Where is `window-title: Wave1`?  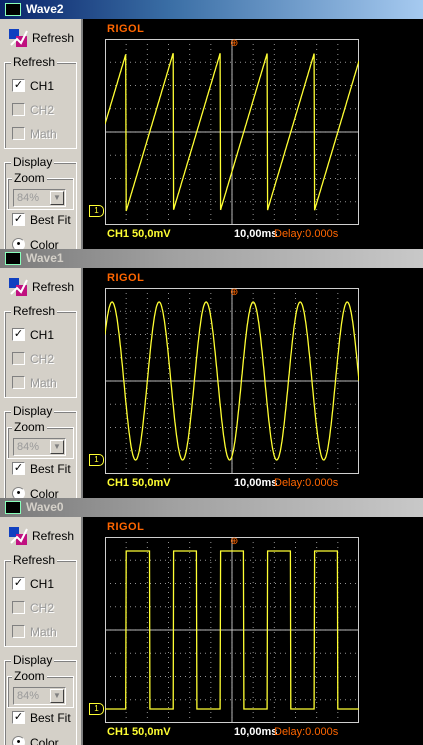 window-title: Wave1 is located at coordinates (45, 258).